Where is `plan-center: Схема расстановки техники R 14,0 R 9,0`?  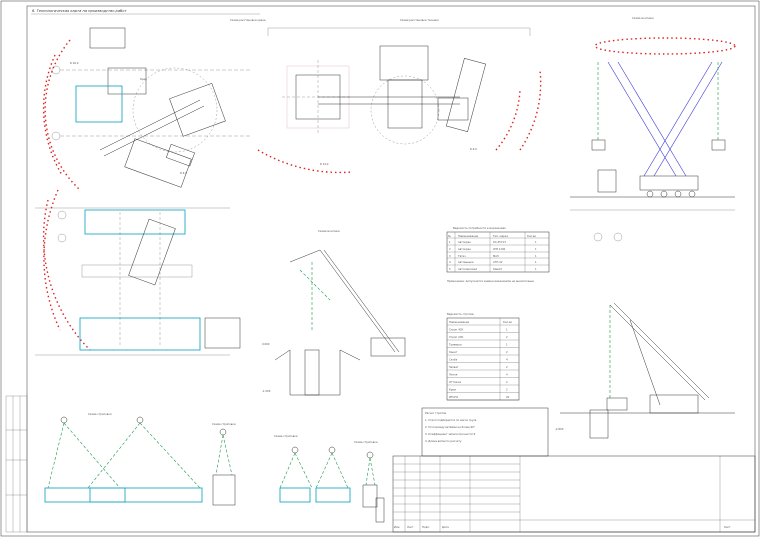
plan-center: Схема расстановки техники R 14,0 R 9,0 is located at coordinates (399, 96).